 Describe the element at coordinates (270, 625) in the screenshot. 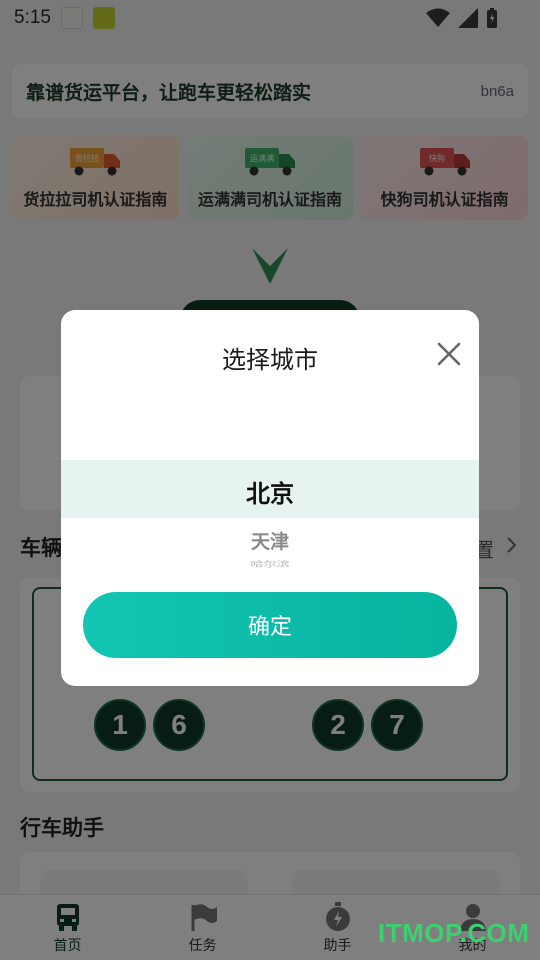

I see `confirm-button: 确定` at that location.